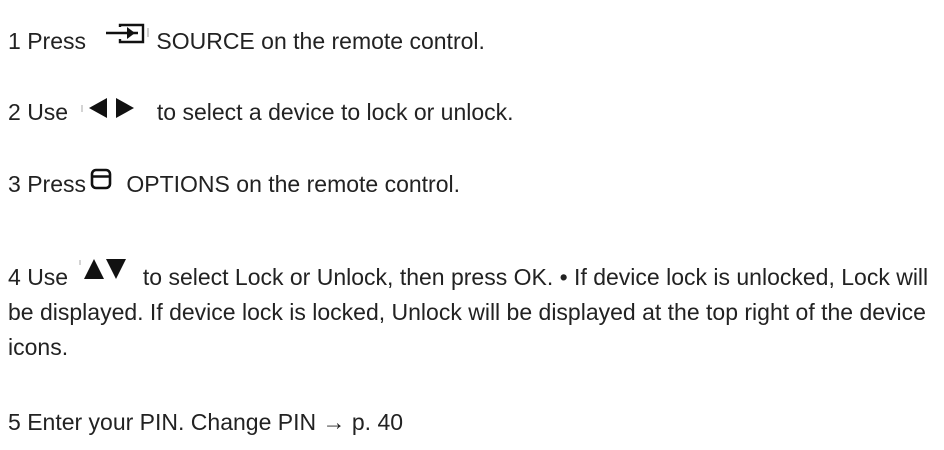 The image size is (944, 450). Describe the element at coordinates (101, 179) in the screenshot. I see `options-icon` at that location.